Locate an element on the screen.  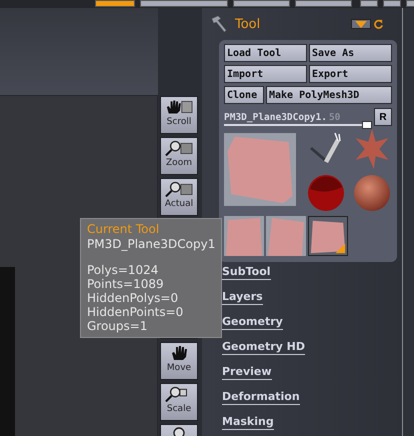
tool-stat: Points=1089 is located at coordinates (126, 284).